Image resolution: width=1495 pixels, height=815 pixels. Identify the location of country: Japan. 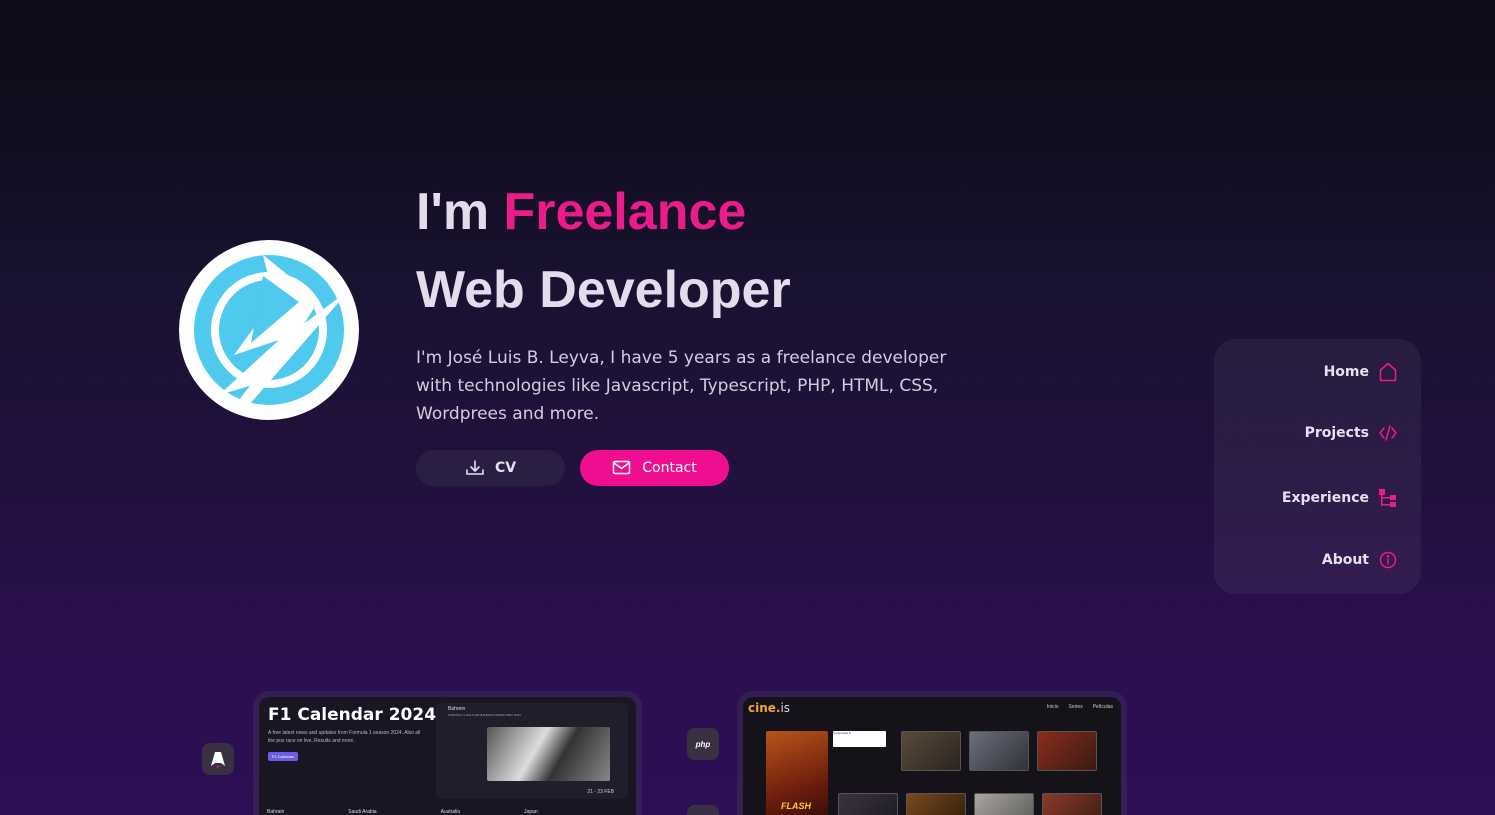
(531, 812).